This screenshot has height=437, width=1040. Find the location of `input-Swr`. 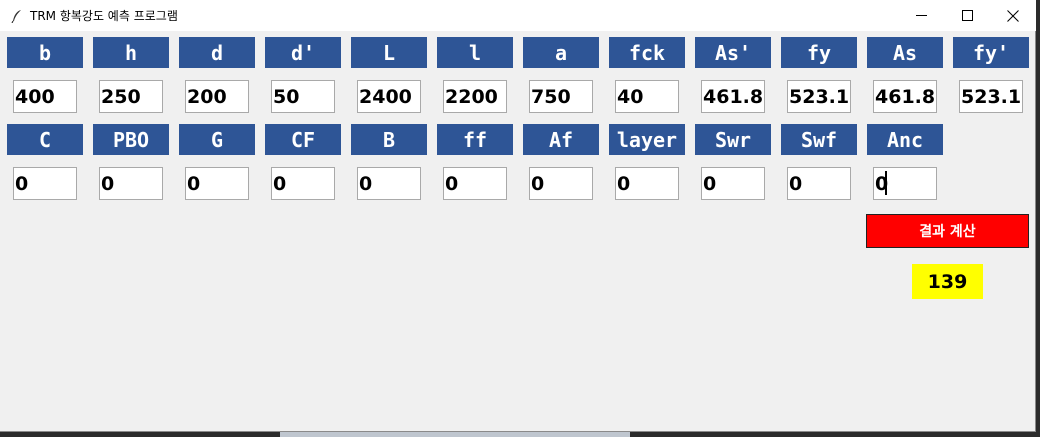

input-Swr is located at coordinates (733, 183).